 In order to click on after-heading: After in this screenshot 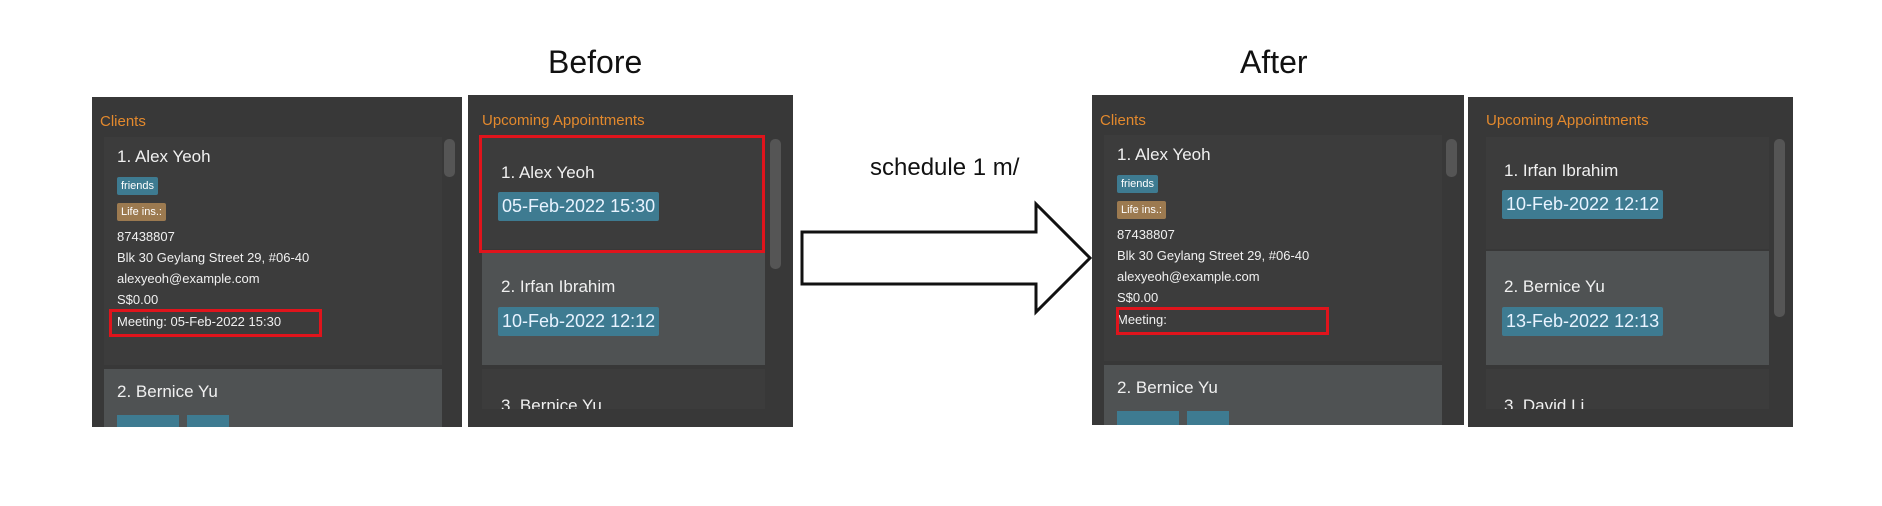, I will do `click(1274, 62)`.